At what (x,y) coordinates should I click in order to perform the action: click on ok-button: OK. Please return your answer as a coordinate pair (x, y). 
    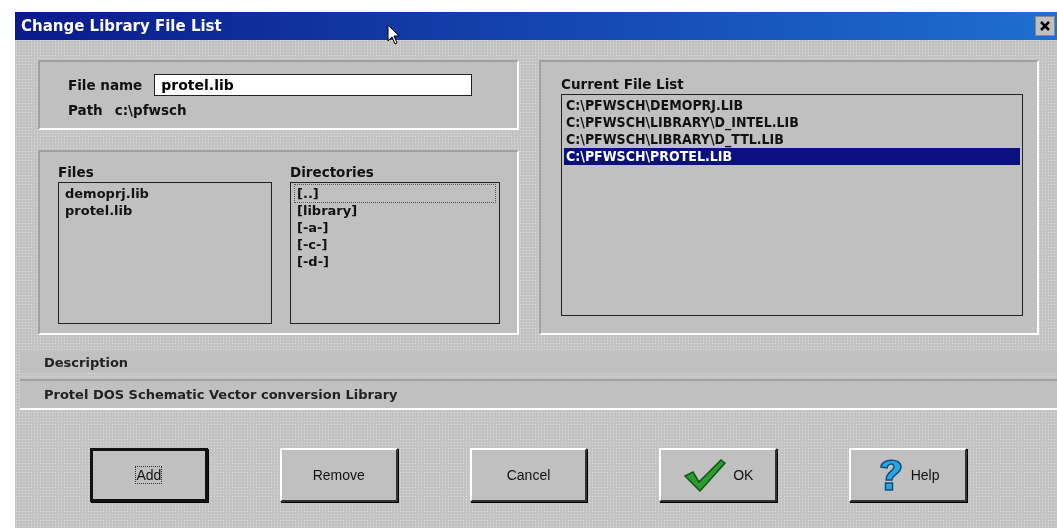
    Looking at the image, I should click on (718, 475).